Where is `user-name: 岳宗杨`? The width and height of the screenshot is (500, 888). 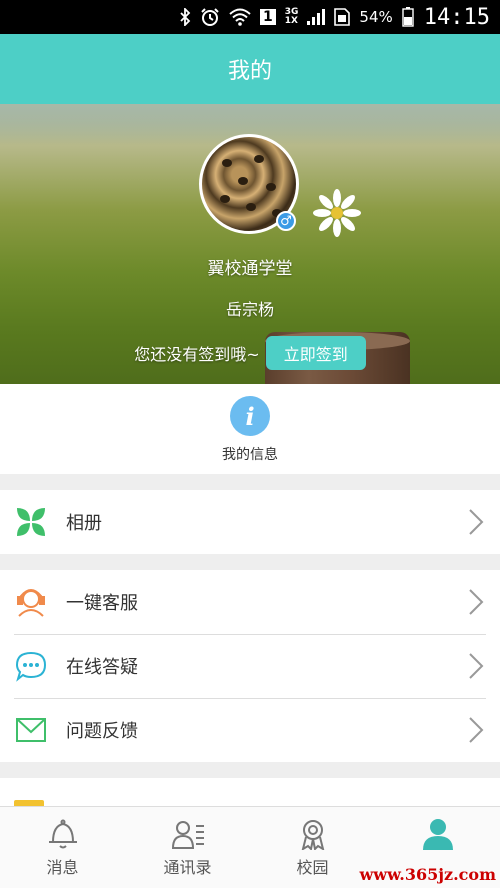 user-name: 岳宗杨 is located at coordinates (249, 309).